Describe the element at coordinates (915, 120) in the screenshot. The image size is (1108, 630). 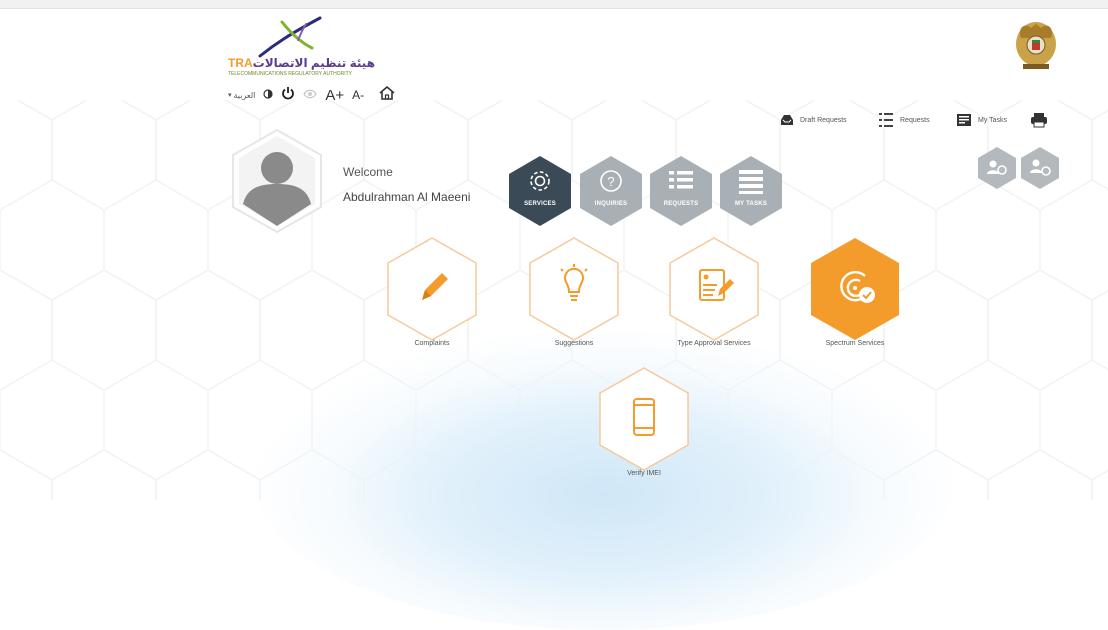
I see `requests-label: Requests` at that location.